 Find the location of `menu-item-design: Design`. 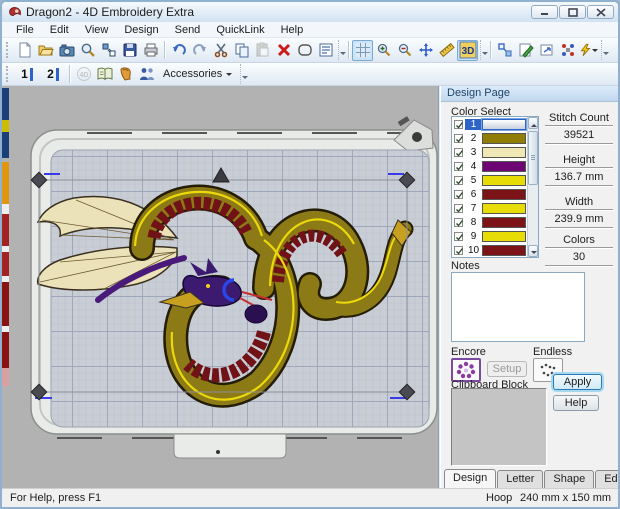

menu-item-design: Design is located at coordinates (141, 30).